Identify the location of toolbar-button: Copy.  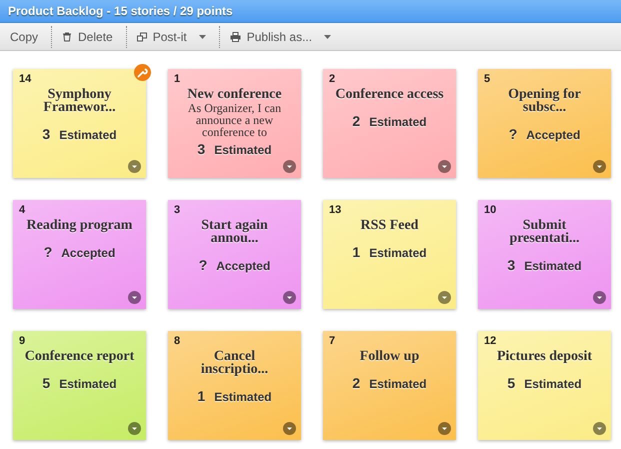
(26, 36).